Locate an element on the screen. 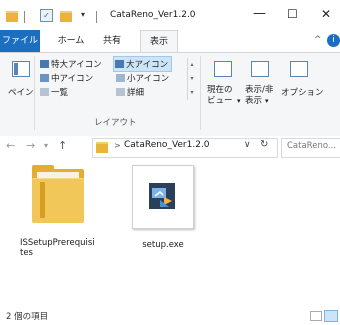 This screenshot has width=340, height=325. details-view-icon is located at coordinates (316, 316).